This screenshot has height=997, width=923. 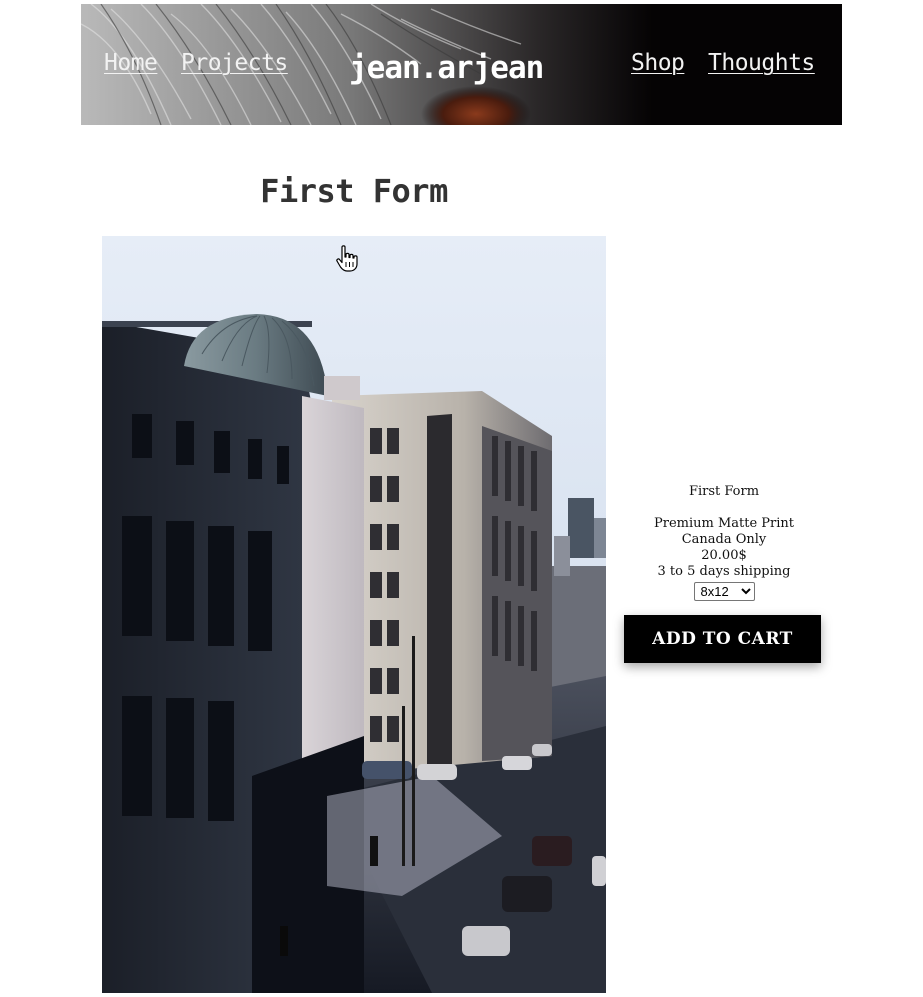 I want to click on print-type: Premium Matte Print, so click(x=724, y=523).